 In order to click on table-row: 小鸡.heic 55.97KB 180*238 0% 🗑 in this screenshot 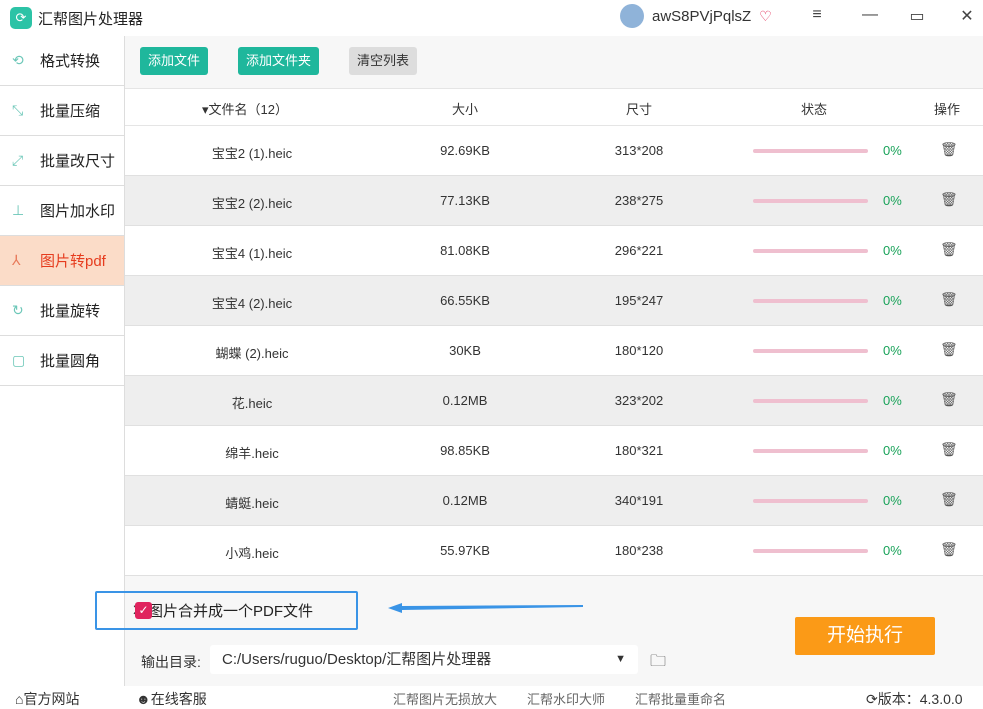, I will do `click(554, 551)`.